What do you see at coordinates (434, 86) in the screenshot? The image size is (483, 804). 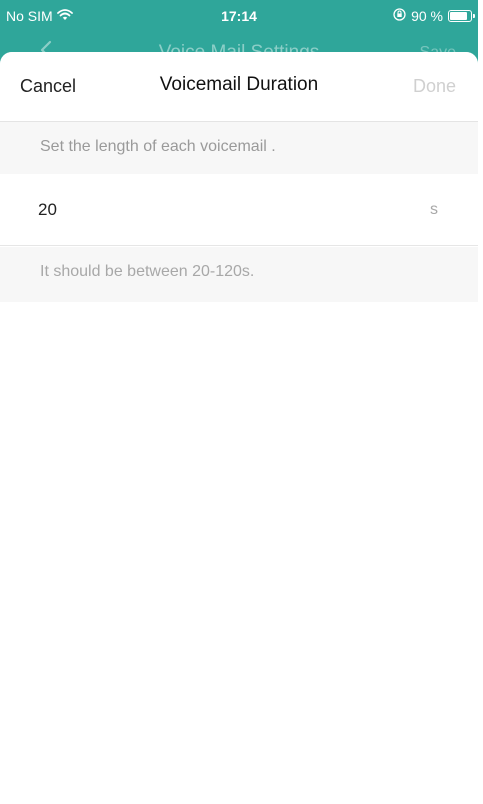 I see `done-button: Done` at bounding box center [434, 86].